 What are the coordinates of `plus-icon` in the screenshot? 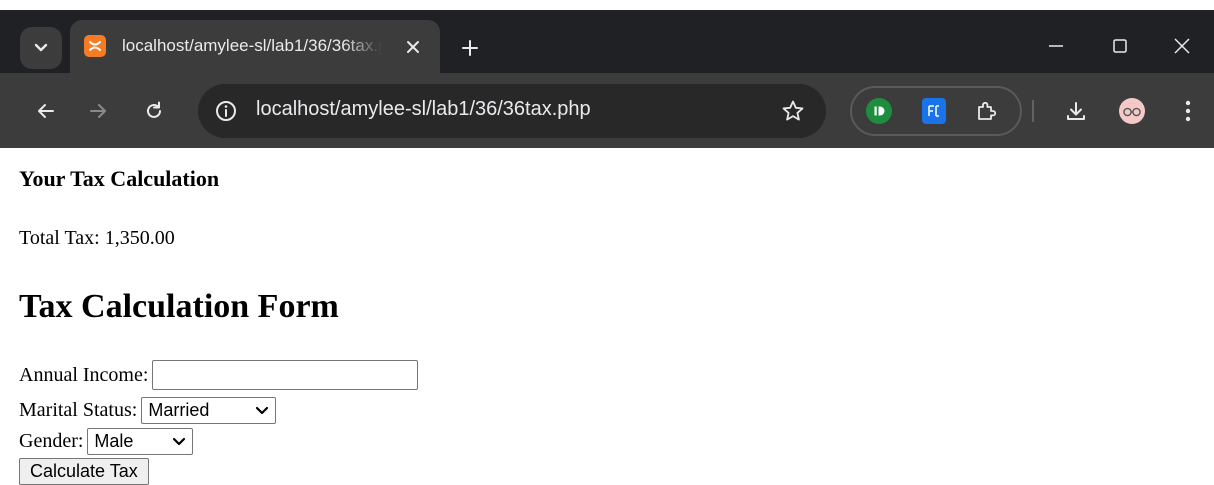 It's located at (470, 48).